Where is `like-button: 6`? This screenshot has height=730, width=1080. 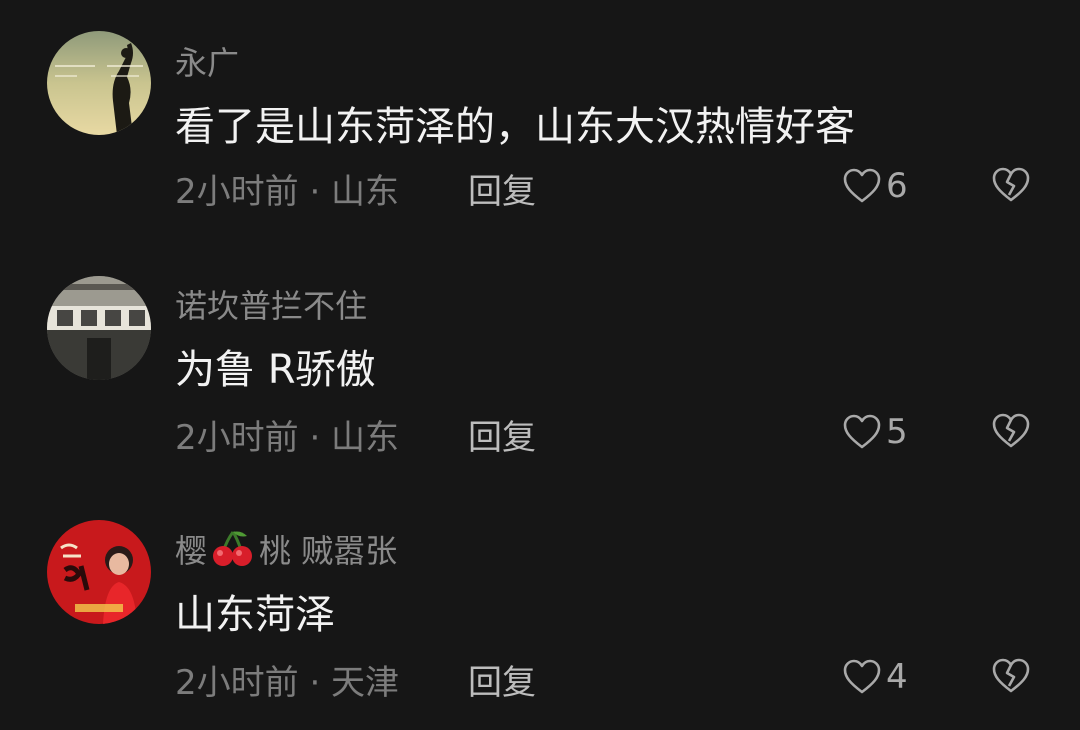 like-button: 6 is located at coordinates (875, 186).